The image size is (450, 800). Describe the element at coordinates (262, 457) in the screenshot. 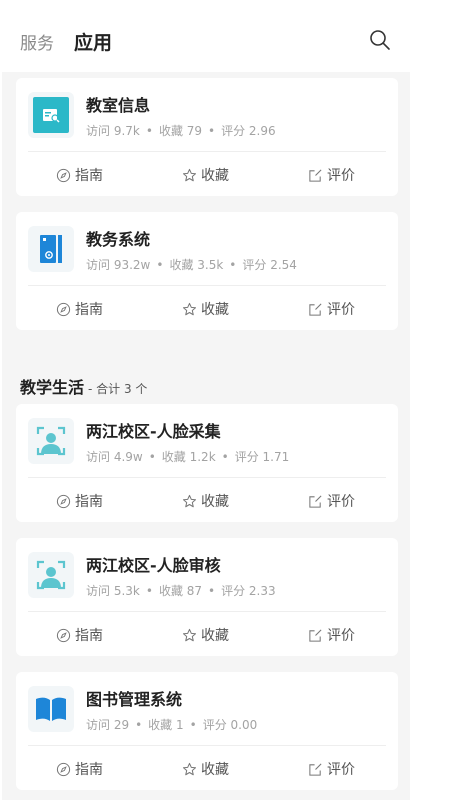

I see `rating-score: 评分 1.71` at that location.